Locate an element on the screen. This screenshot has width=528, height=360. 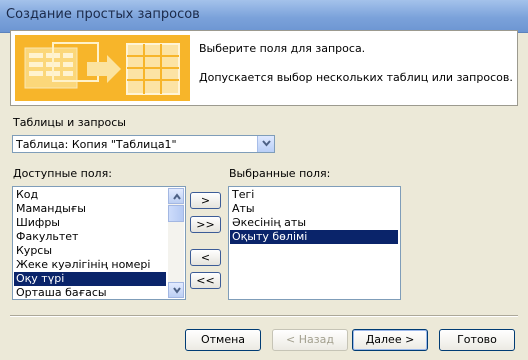
list-item: Әкесінің аты is located at coordinates (314, 223).